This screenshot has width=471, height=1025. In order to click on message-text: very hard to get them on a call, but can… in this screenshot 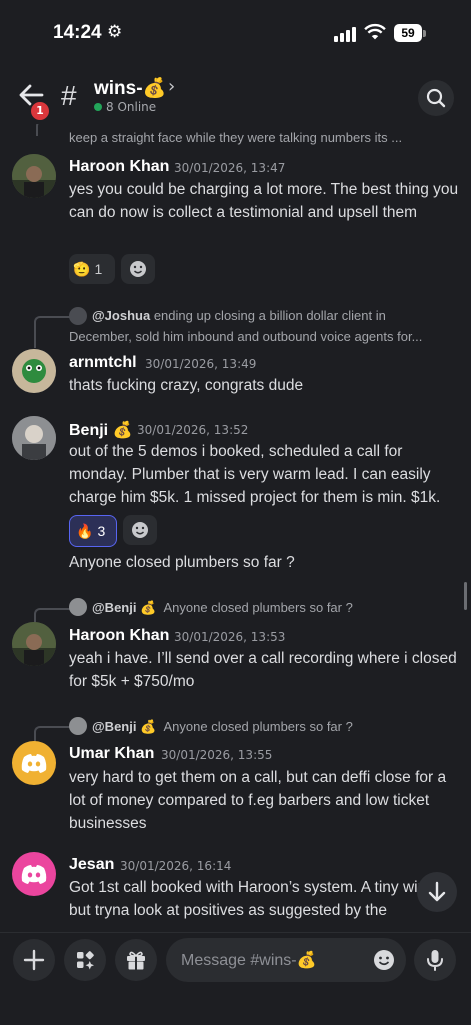, I will do `click(258, 800)`.